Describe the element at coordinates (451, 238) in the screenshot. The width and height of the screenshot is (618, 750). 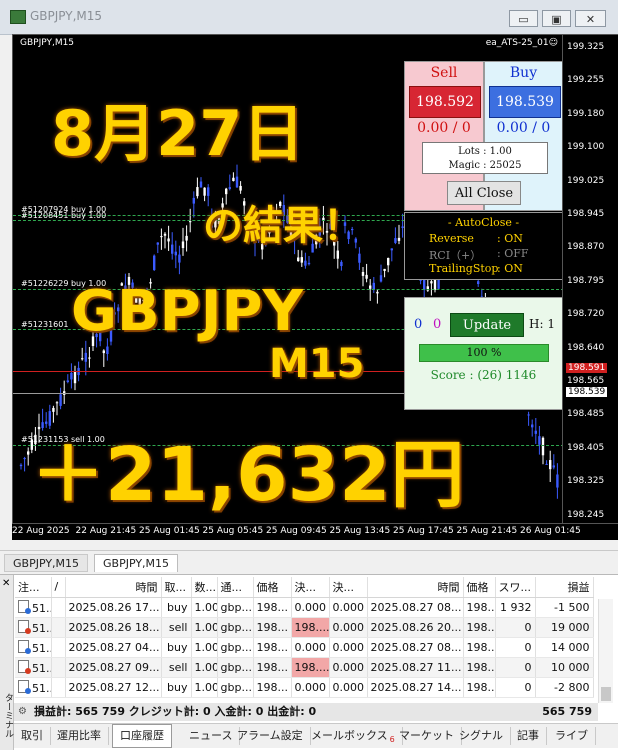
I see `reverse-label: Reverse` at that location.